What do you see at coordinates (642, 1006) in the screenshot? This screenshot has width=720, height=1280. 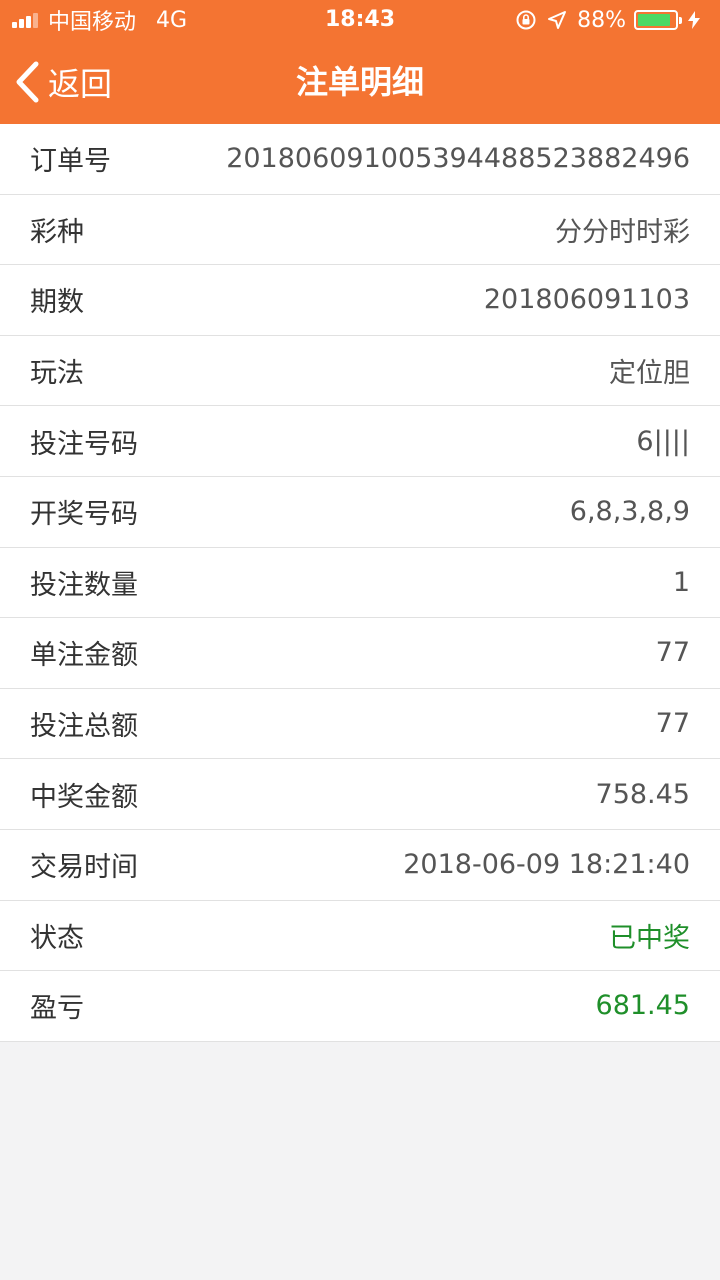 I see `detail-value: 681.45` at bounding box center [642, 1006].